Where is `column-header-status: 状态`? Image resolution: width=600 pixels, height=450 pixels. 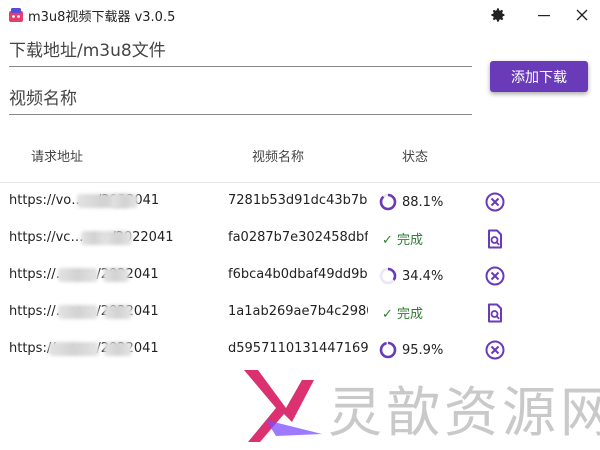 column-header-status: 状态 is located at coordinates (415, 157).